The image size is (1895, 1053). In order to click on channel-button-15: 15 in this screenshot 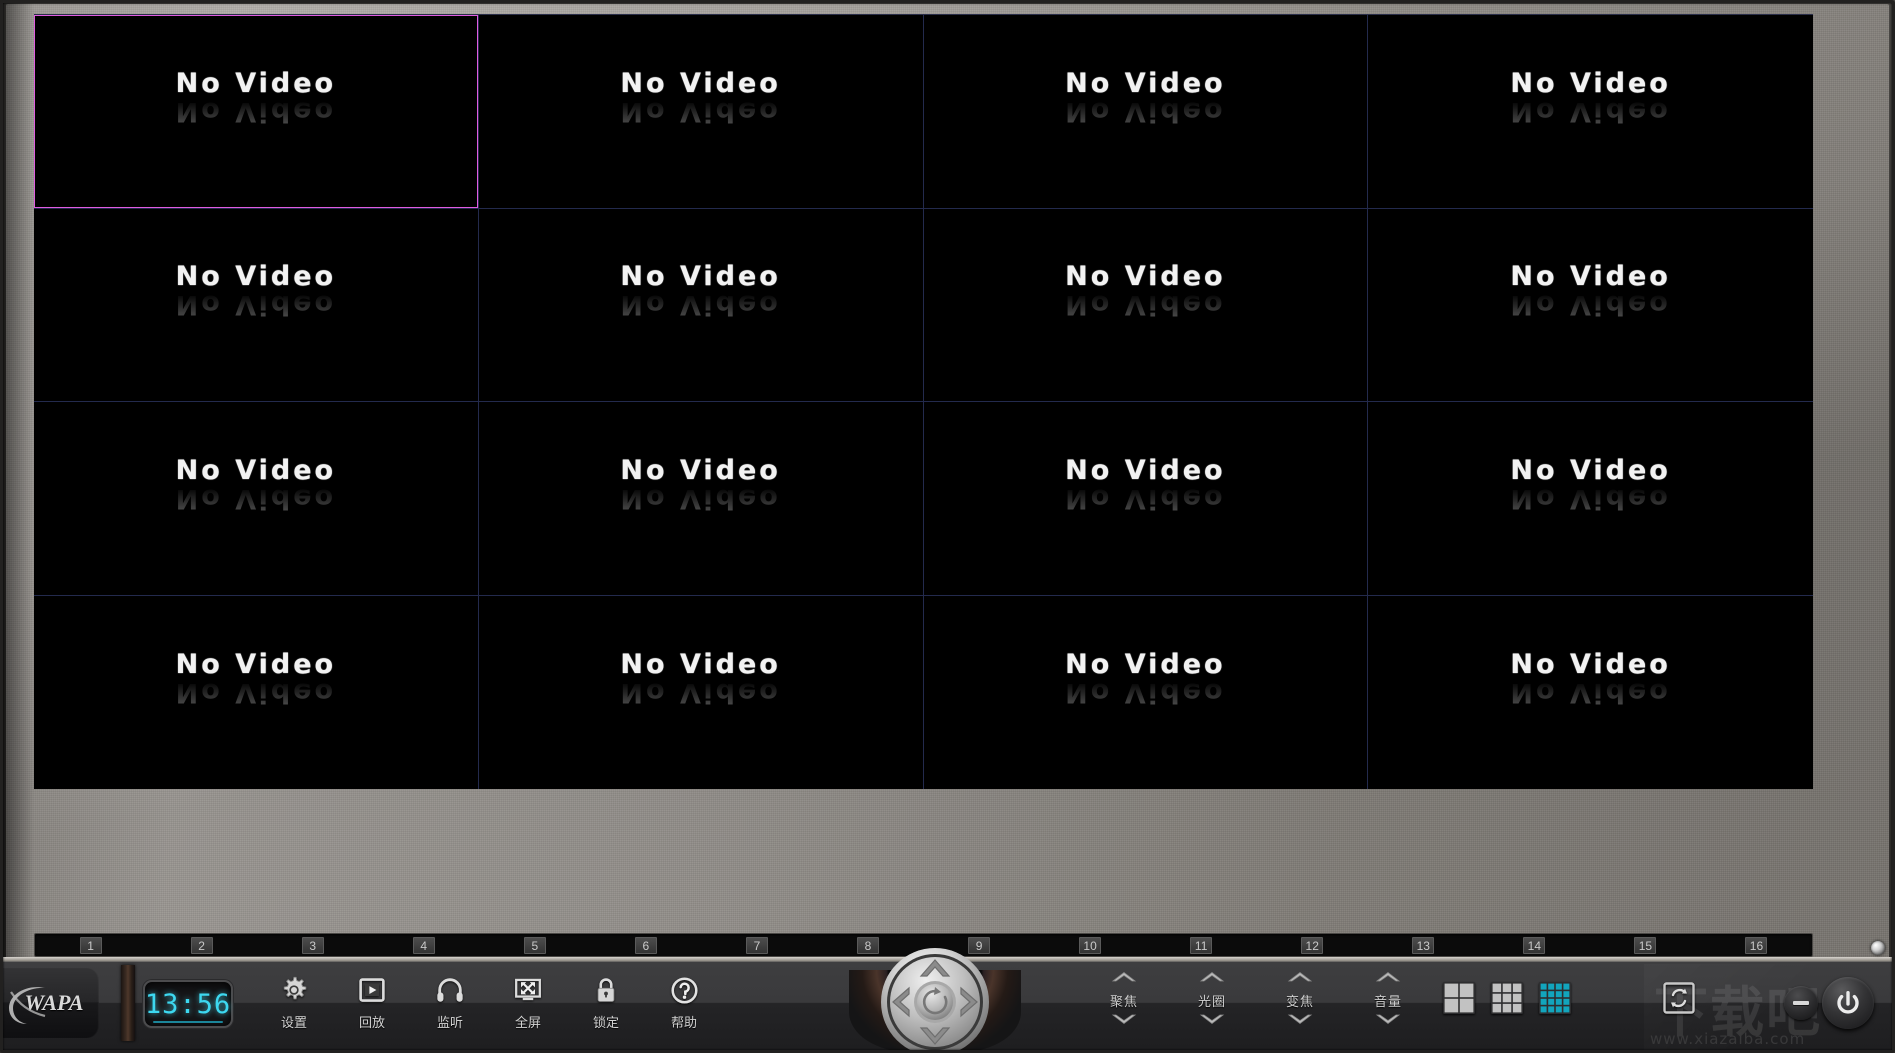, I will do `click(1645, 945)`.